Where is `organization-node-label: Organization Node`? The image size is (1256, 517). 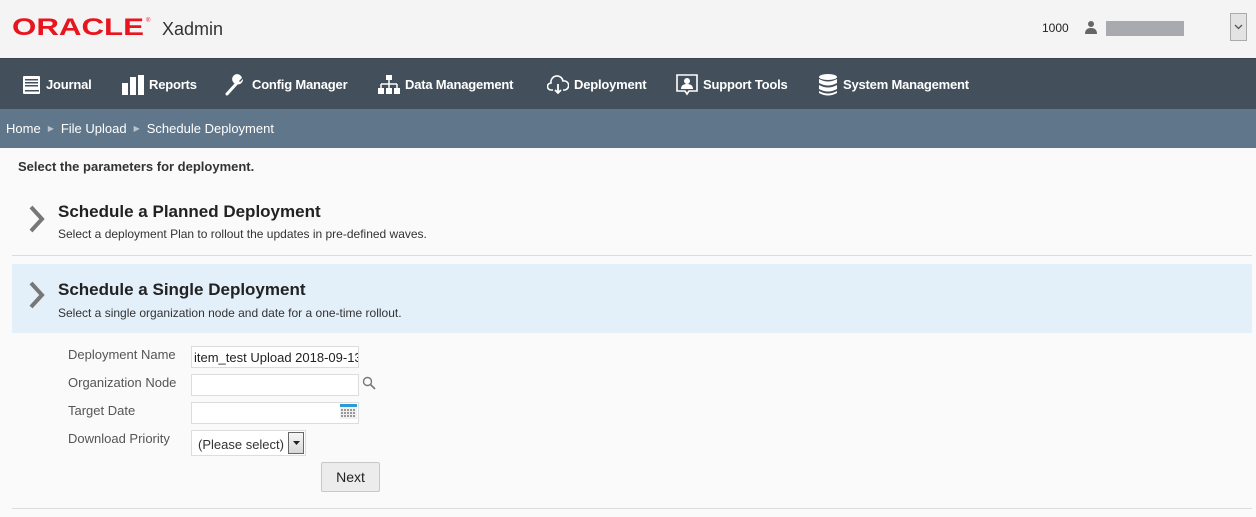 organization-node-label: Organization Node is located at coordinates (122, 382).